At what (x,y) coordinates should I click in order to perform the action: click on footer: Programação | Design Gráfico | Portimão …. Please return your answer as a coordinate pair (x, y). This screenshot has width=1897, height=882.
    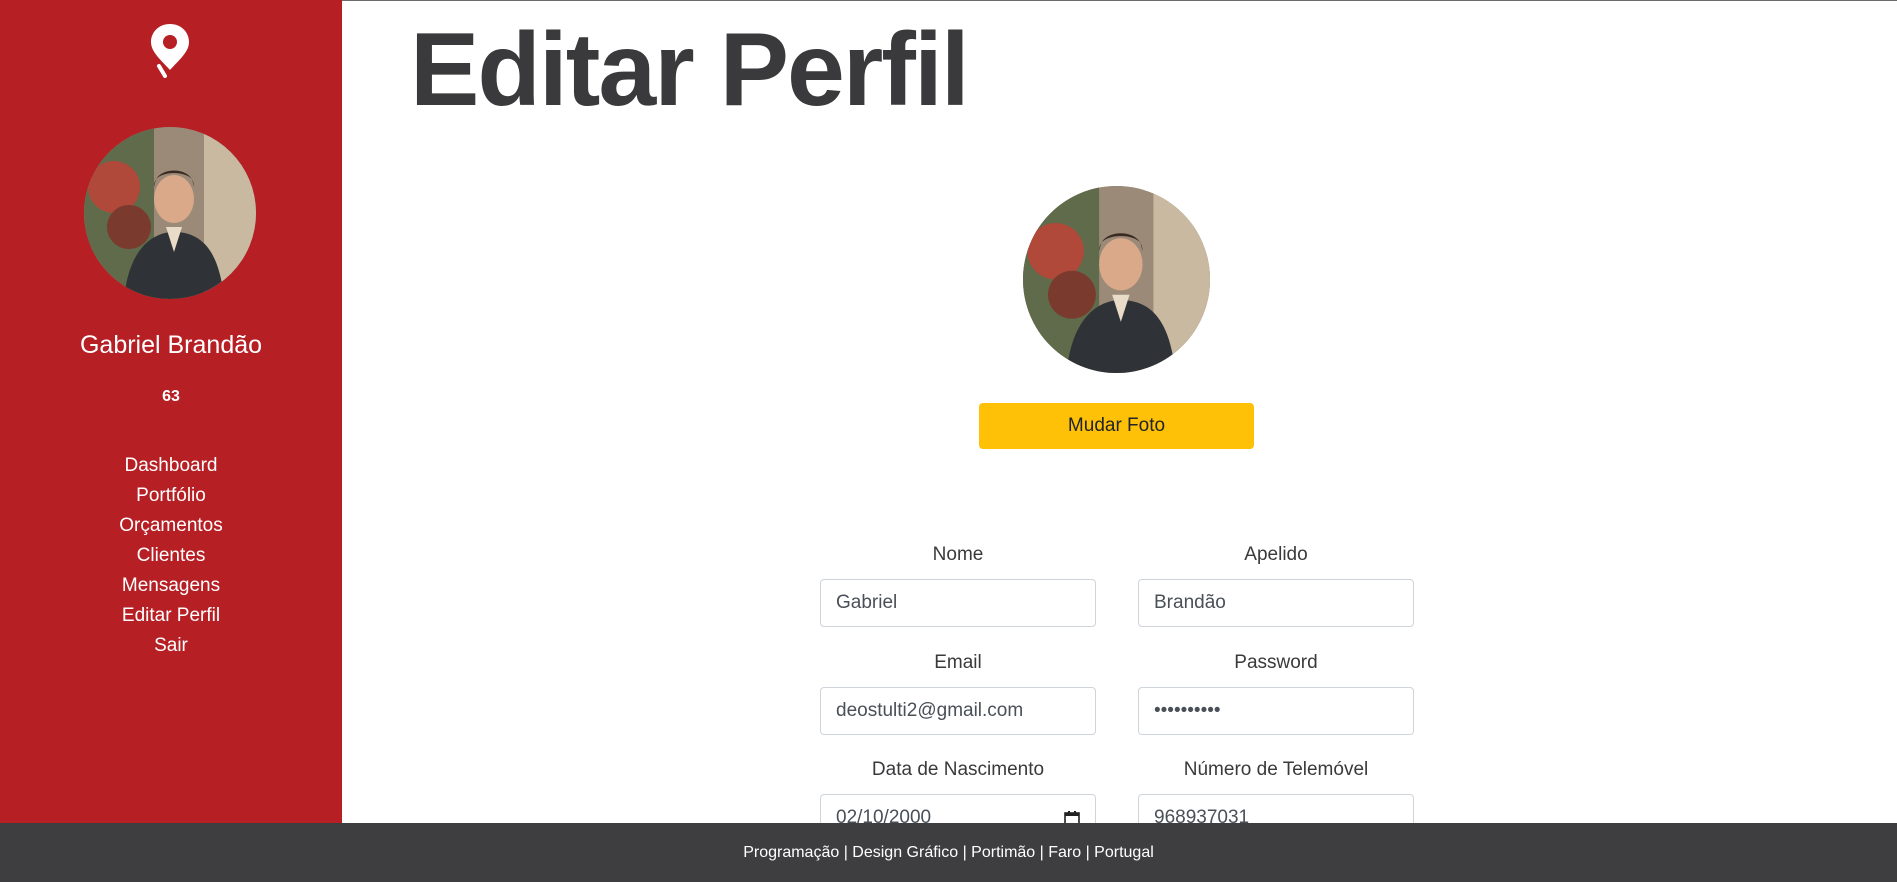
    Looking at the image, I should click on (948, 852).